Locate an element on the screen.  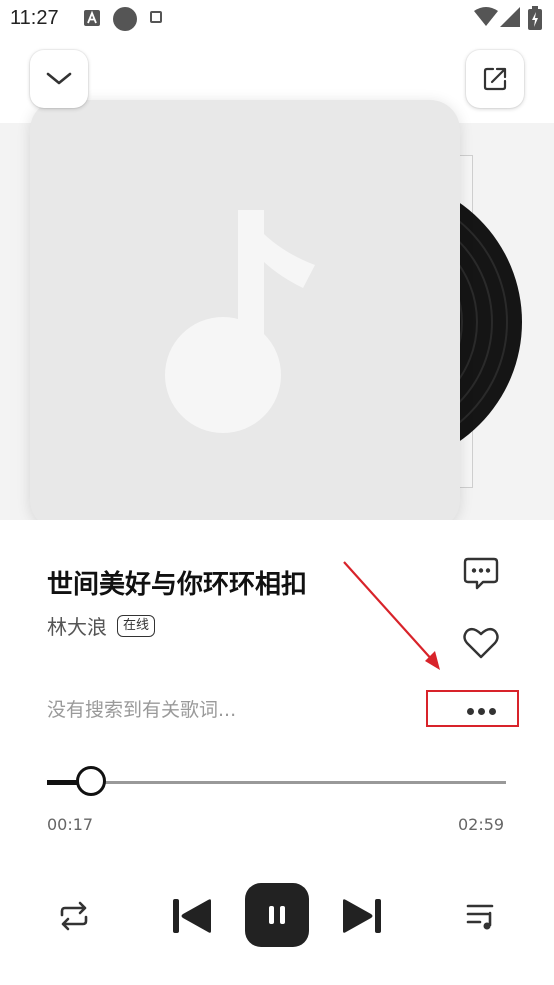
playlist-button is located at coordinates (482, 916).